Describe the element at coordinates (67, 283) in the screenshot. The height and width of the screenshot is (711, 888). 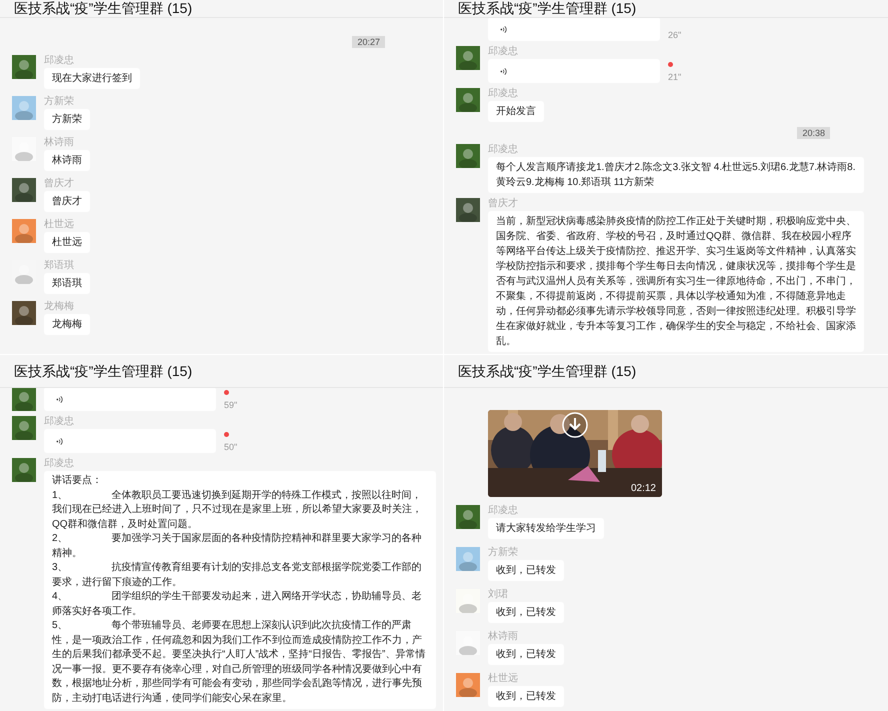
I see `message-bubble: 郑语琪` at that location.